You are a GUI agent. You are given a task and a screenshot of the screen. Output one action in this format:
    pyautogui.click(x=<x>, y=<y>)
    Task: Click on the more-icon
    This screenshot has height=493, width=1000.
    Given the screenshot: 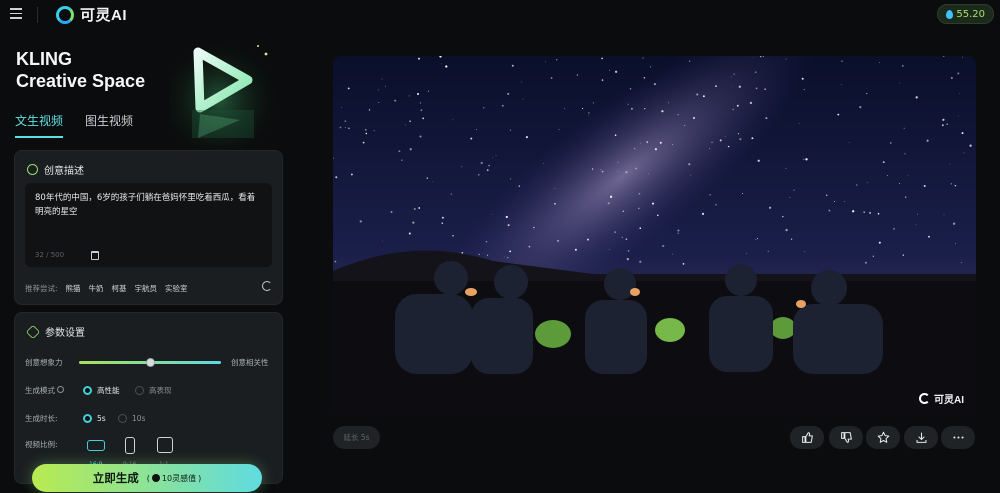 What is the action you would take?
    pyautogui.click(x=958, y=437)
    